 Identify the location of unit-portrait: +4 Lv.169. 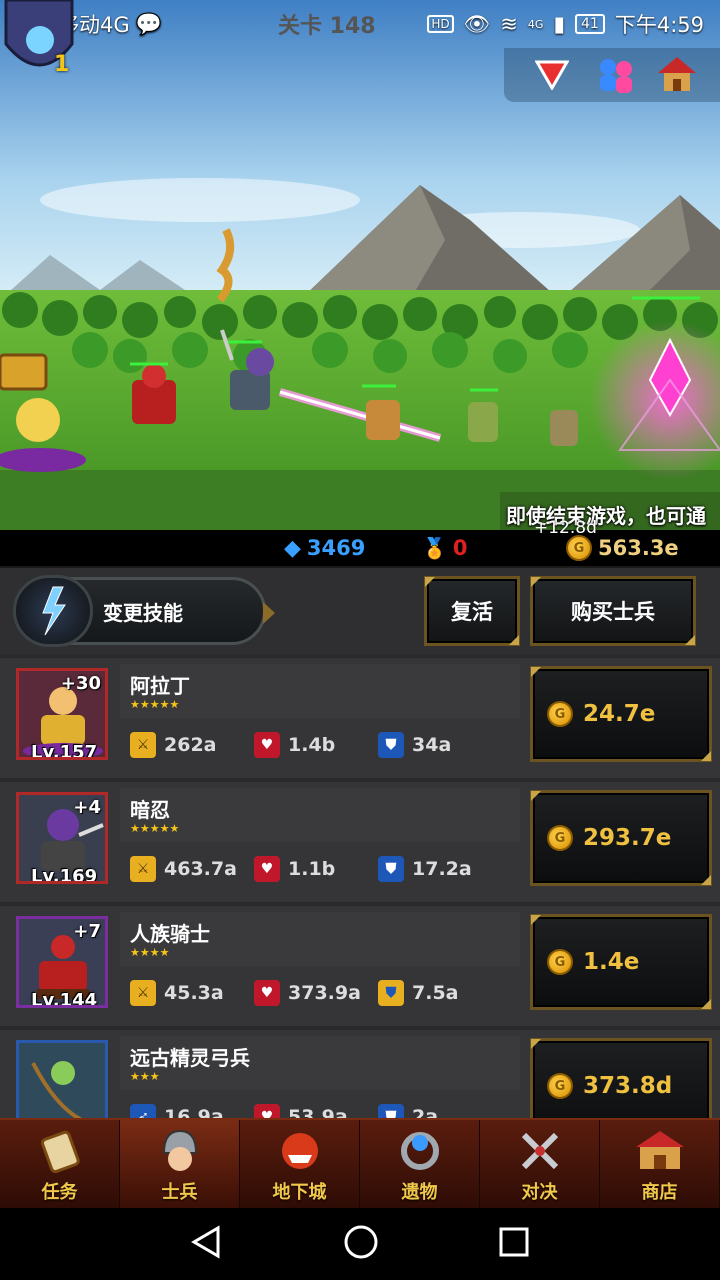
(62, 838).